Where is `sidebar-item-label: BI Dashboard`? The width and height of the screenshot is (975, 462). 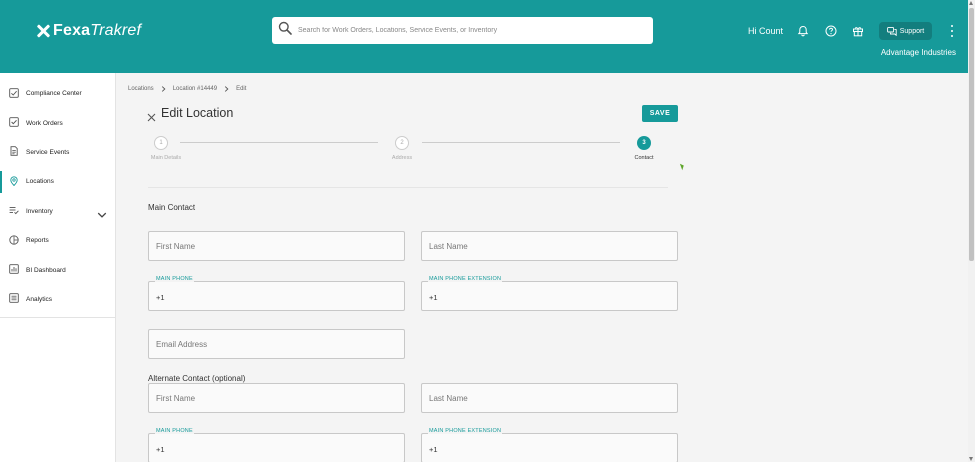 sidebar-item-label: BI Dashboard is located at coordinates (46, 270).